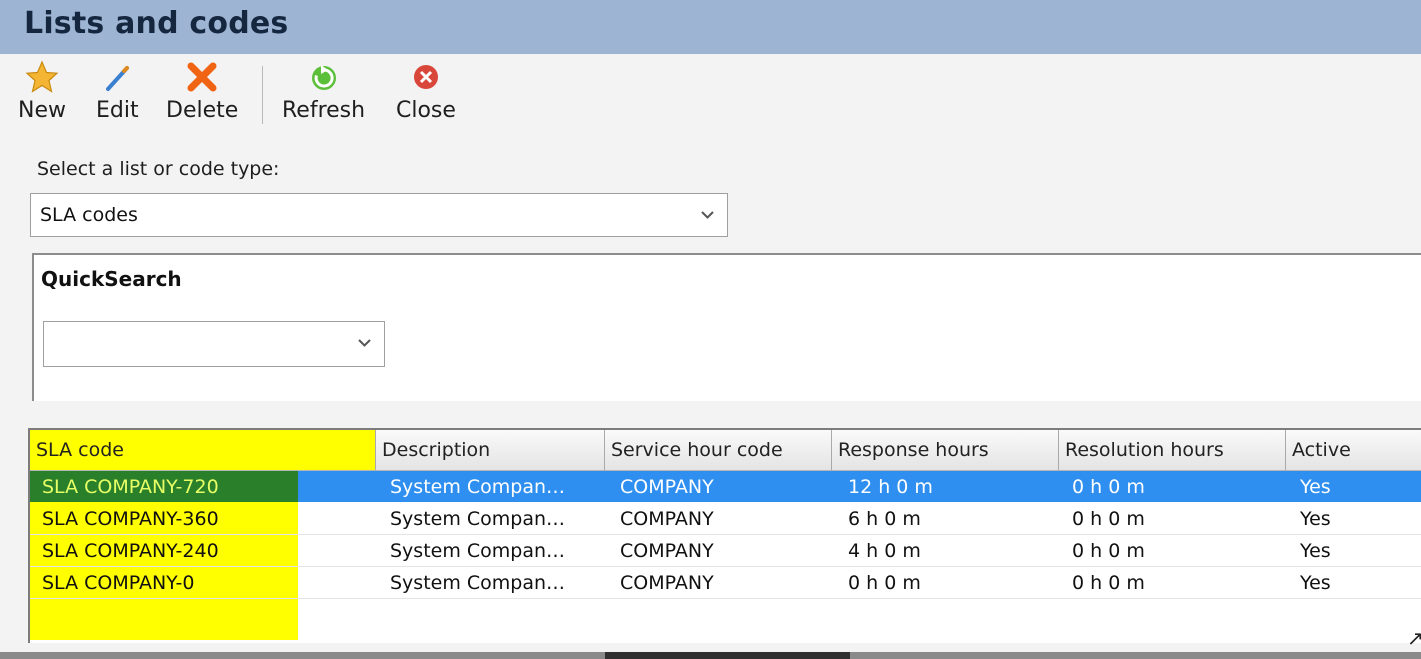 Image resolution: width=1421 pixels, height=659 pixels. I want to click on refresh-button: Refresh, so click(323, 97).